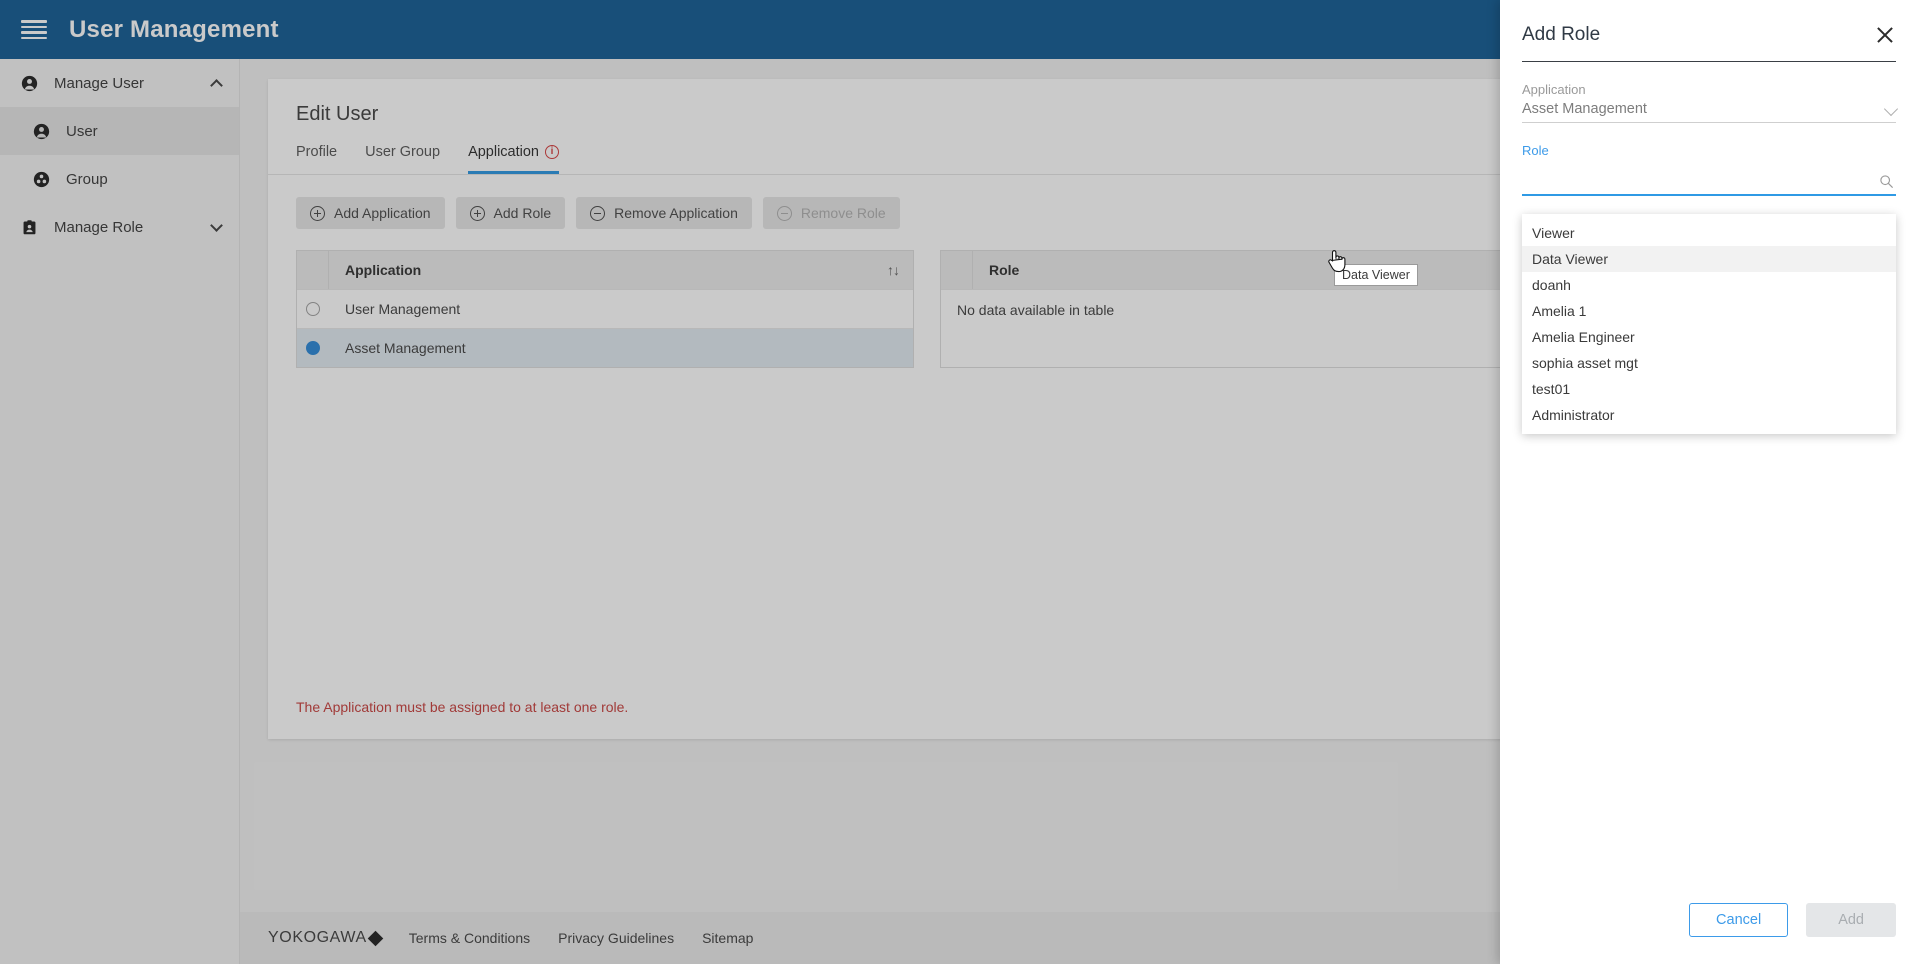 Image resolution: width=1918 pixels, height=964 pixels. Describe the element at coordinates (1584, 109) in the screenshot. I see `application-selected-value: Asset Management` at that location.